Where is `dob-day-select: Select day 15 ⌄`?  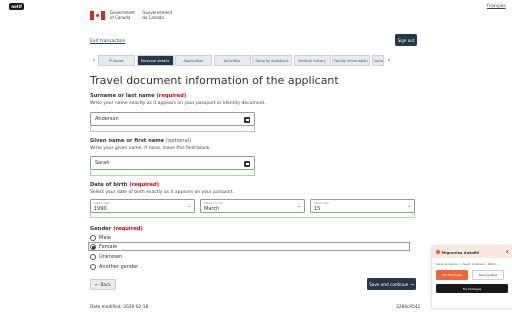
dob-day-select: Select day 15 ⌄ is located at coordinates (362, 206).